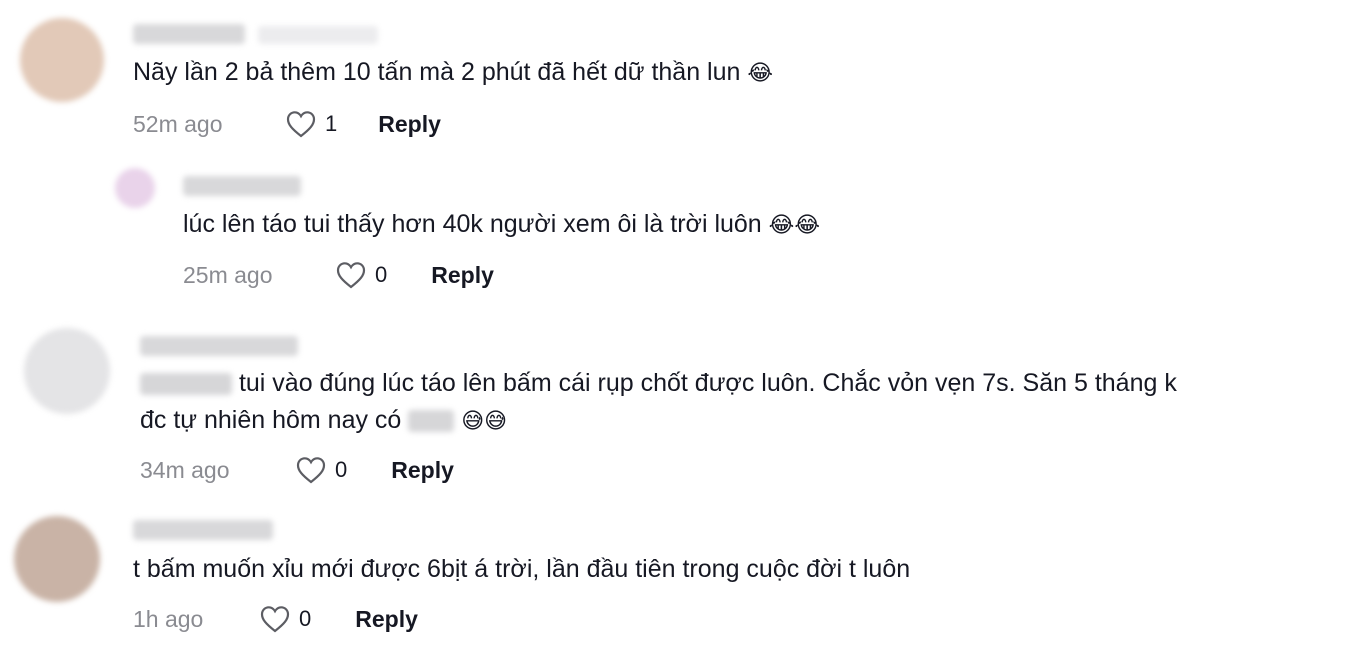  Describe the element at coordinates (484, 421) in the screenshot. I see `emoji: 😅😅` at that location.